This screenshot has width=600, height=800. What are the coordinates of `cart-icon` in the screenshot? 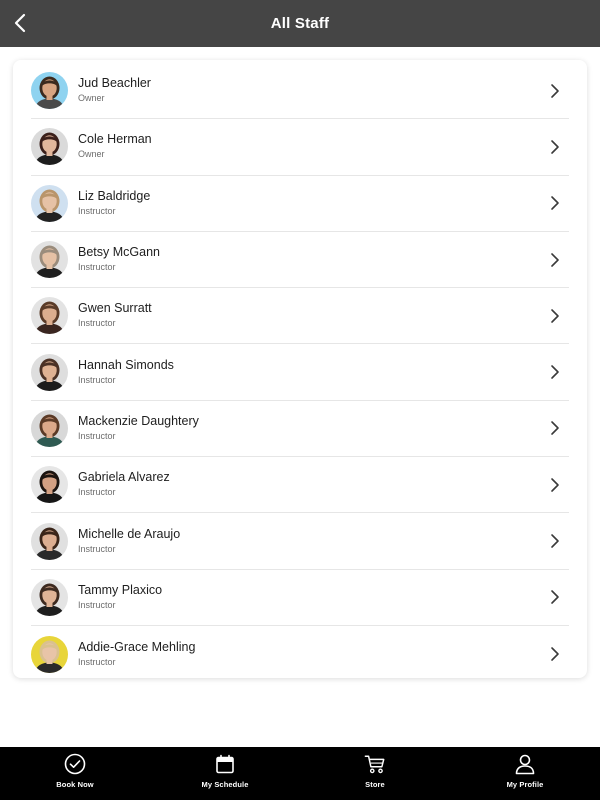 It's located at (374, 764).